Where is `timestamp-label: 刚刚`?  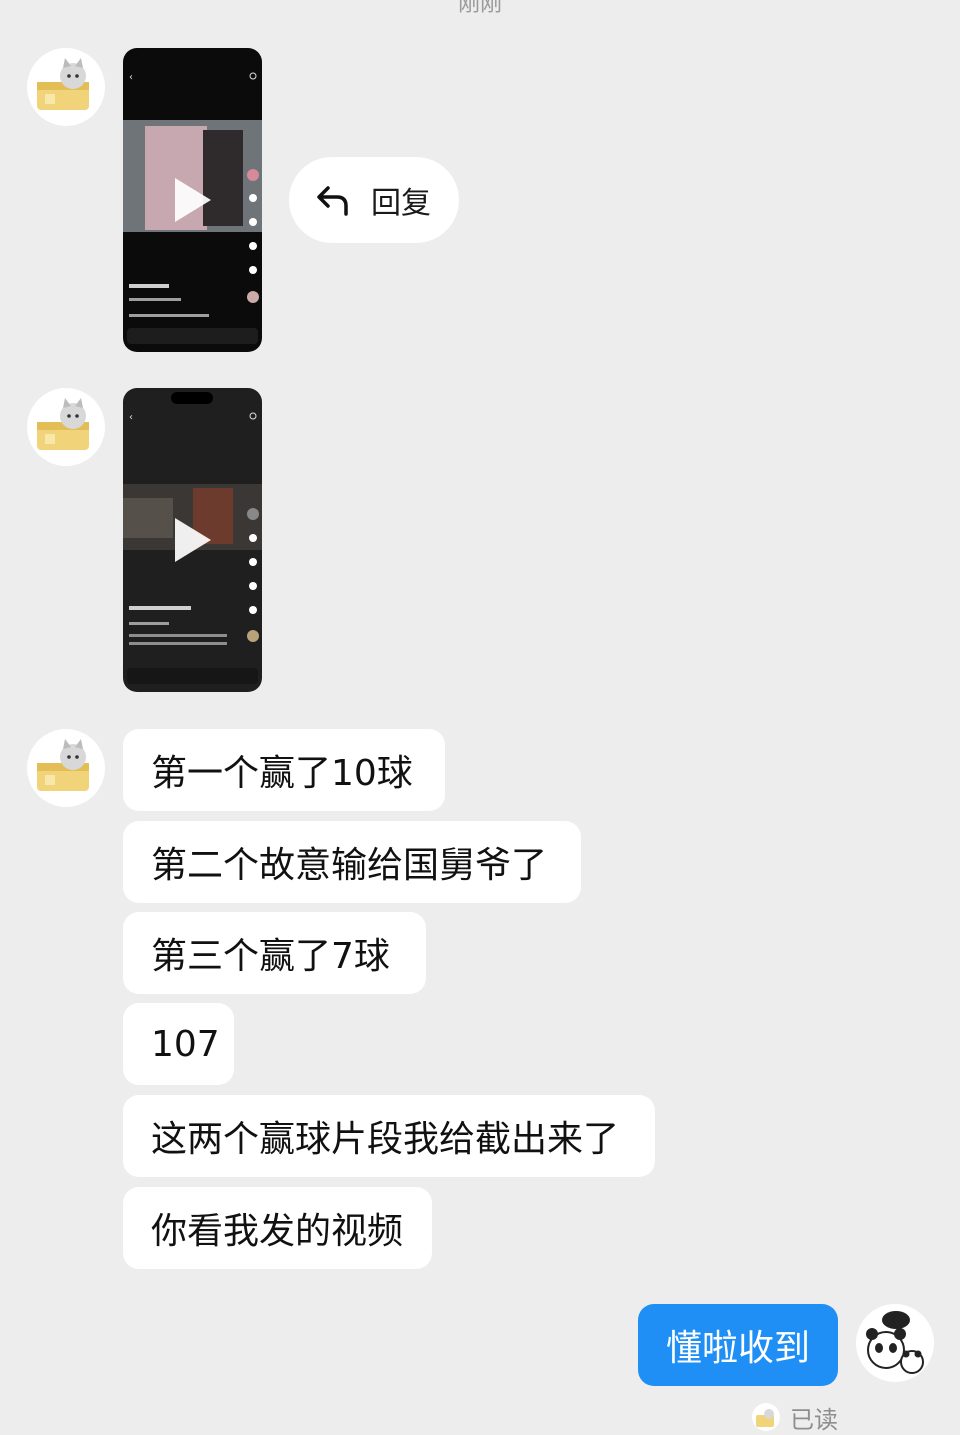
timestamp-label: 刚刚 is located at coordinates (479, 8).